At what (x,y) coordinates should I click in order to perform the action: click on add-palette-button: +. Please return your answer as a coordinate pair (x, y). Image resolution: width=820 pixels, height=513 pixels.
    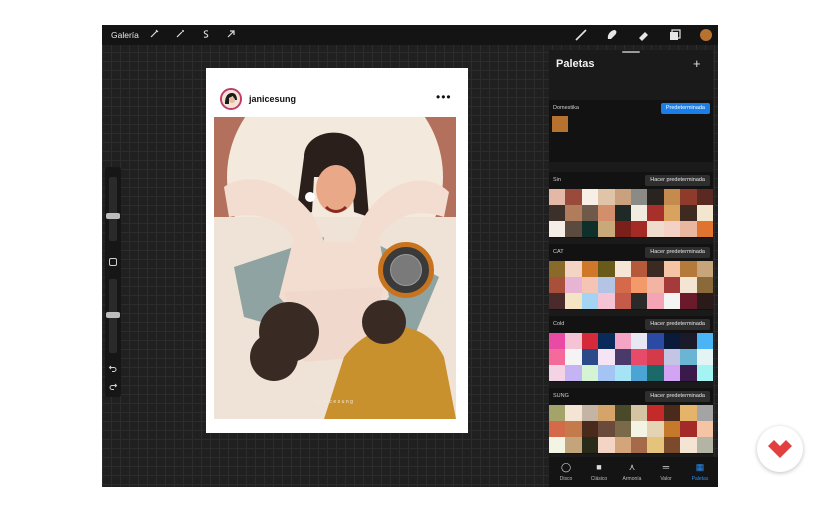
    Looking at the image, I should click on (697, 63).